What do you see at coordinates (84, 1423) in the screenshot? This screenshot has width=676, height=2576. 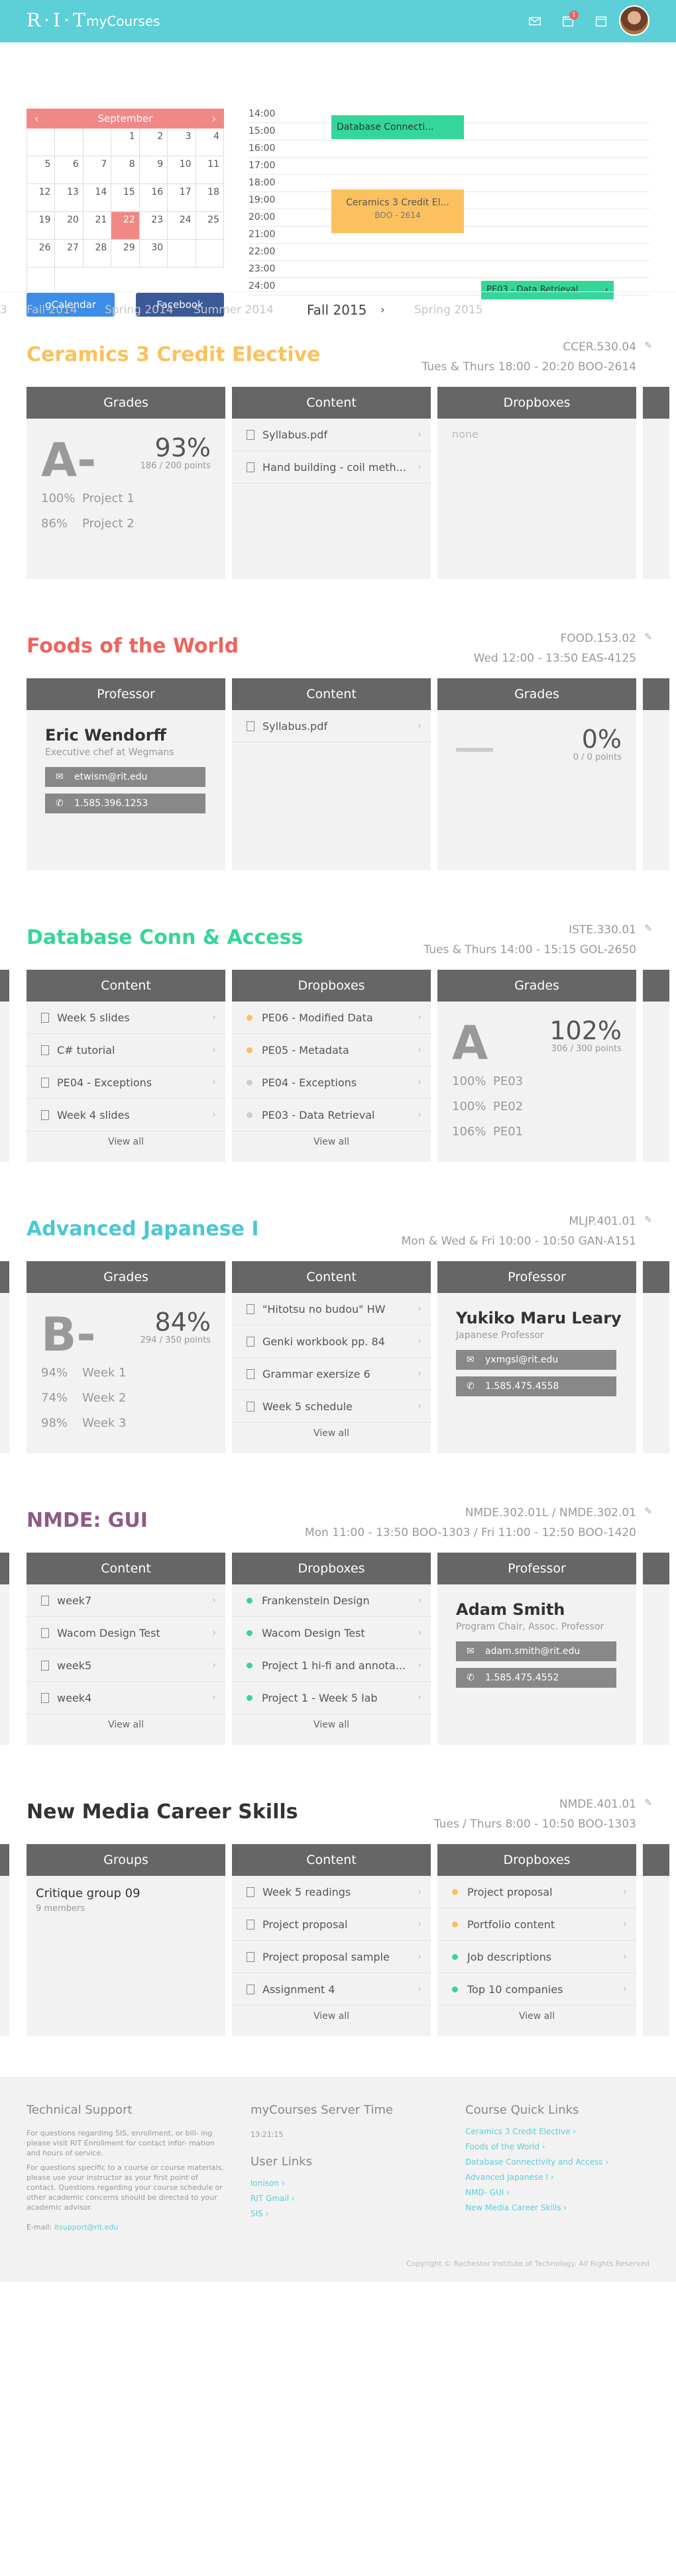 I see `grade-line: 98% Week 3` at bounding box center [84, 1423].